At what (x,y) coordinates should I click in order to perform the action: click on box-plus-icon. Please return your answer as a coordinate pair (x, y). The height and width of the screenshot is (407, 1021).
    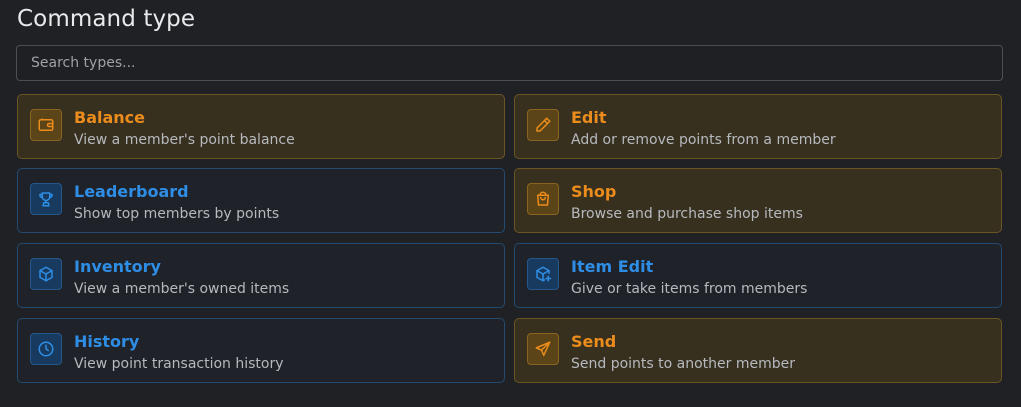
    Looking at the image, I should click on (543, 274).